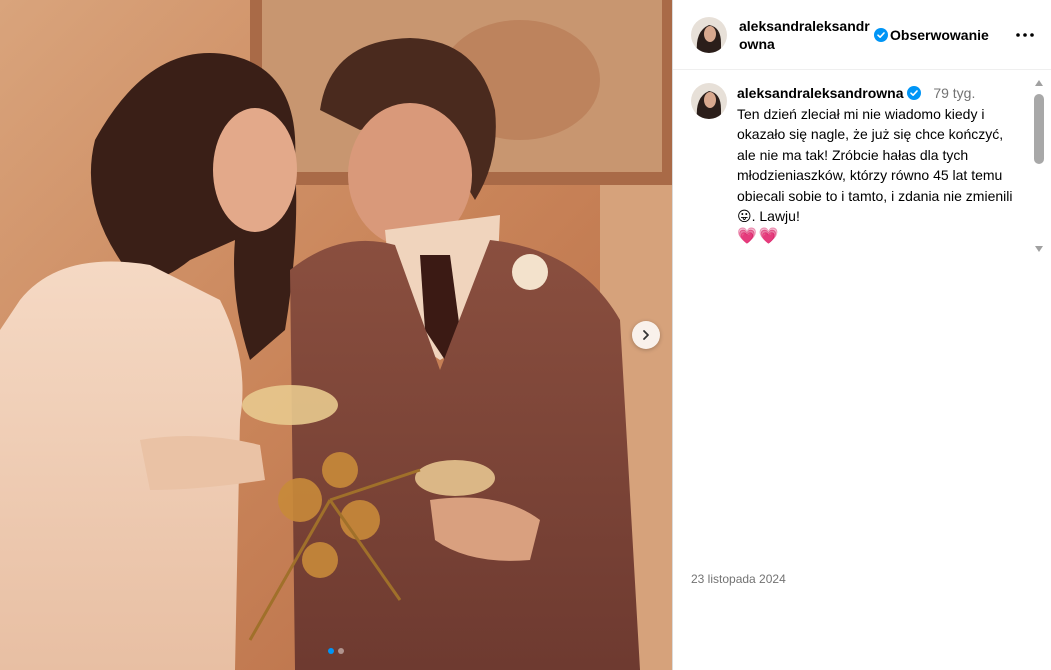 Image resolution: width=1051 pixels, height=670 pixels. I want to click on more-options-button, so click(1025, 35).